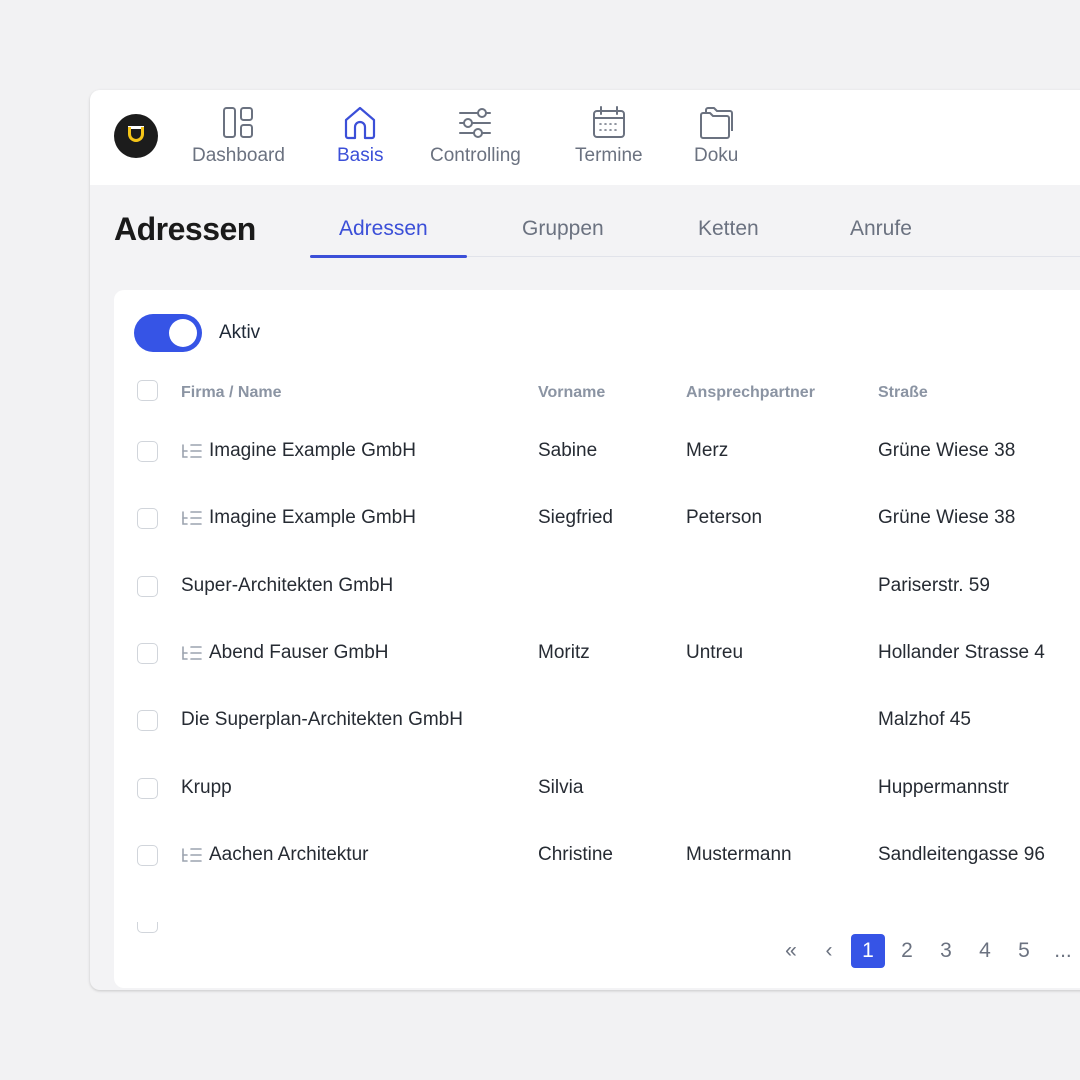 Image resolution: width=1080 pixels, height=1080 pixels. Describe the element at coordinates (924, 719) in the screenshot. I see `cell-strasse: Malzhof 45` at that location.